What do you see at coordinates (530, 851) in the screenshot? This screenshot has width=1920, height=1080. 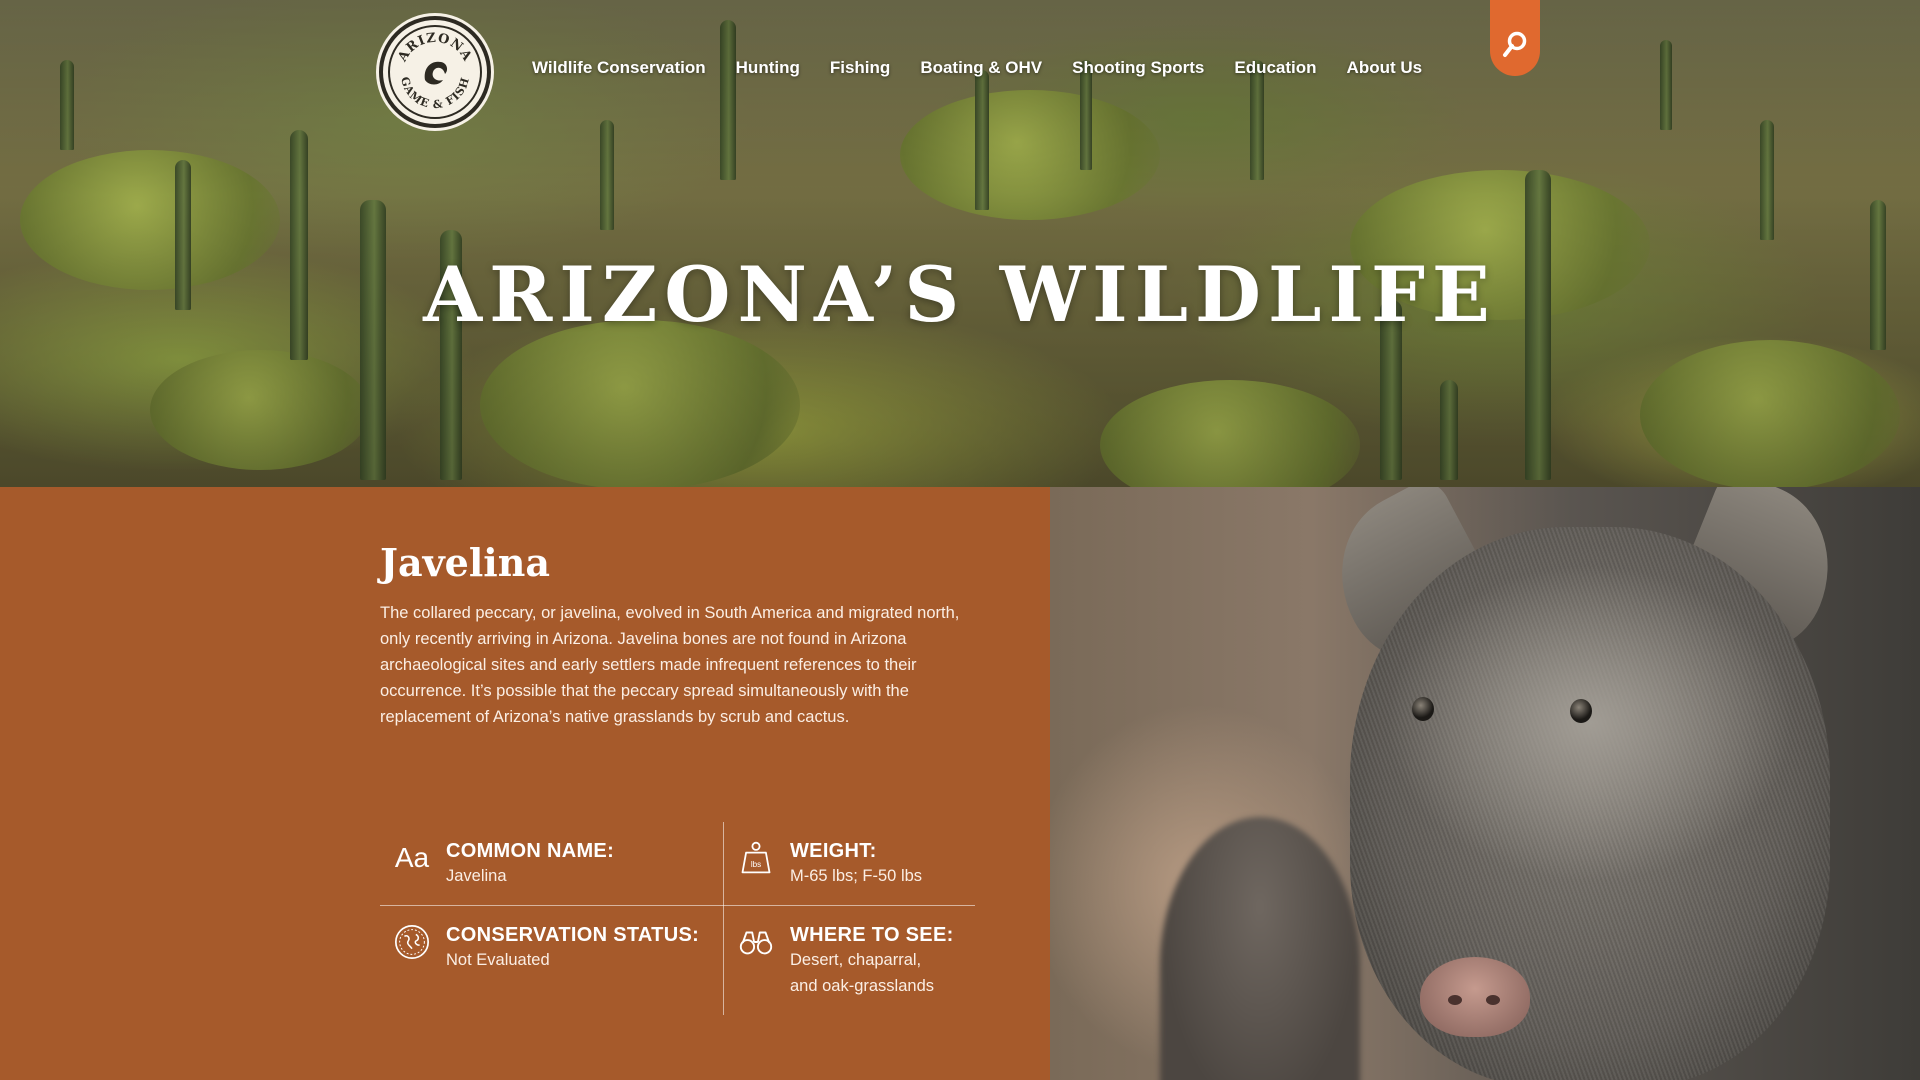 I see `fact-label-common-name: COMMON NAME:` at bounding box center [530, 851].